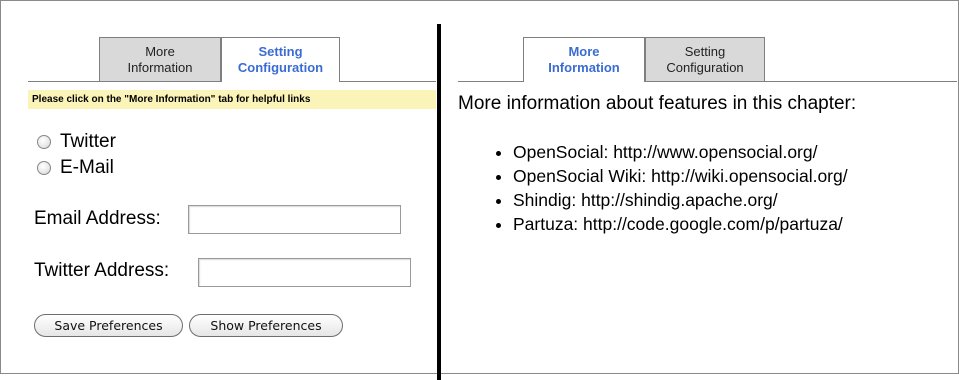 Image resolution: width=959 pixels, height=380 pixels. Describe the element at coordinates (266, 325) in the screenshot. I see `show-preferences-button: Show Preferences` at that location.